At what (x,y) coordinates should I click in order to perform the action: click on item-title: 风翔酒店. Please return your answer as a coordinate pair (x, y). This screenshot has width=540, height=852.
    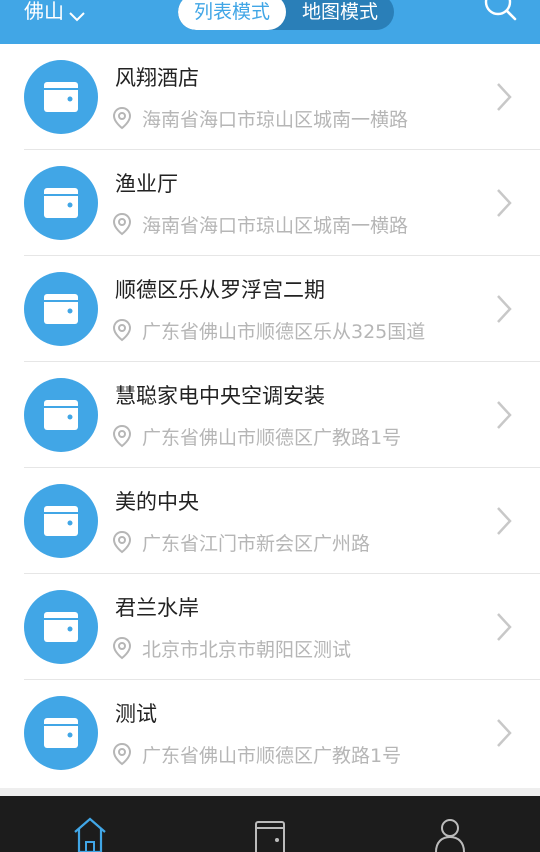
    Looking at the image, I should click on (157, 78).